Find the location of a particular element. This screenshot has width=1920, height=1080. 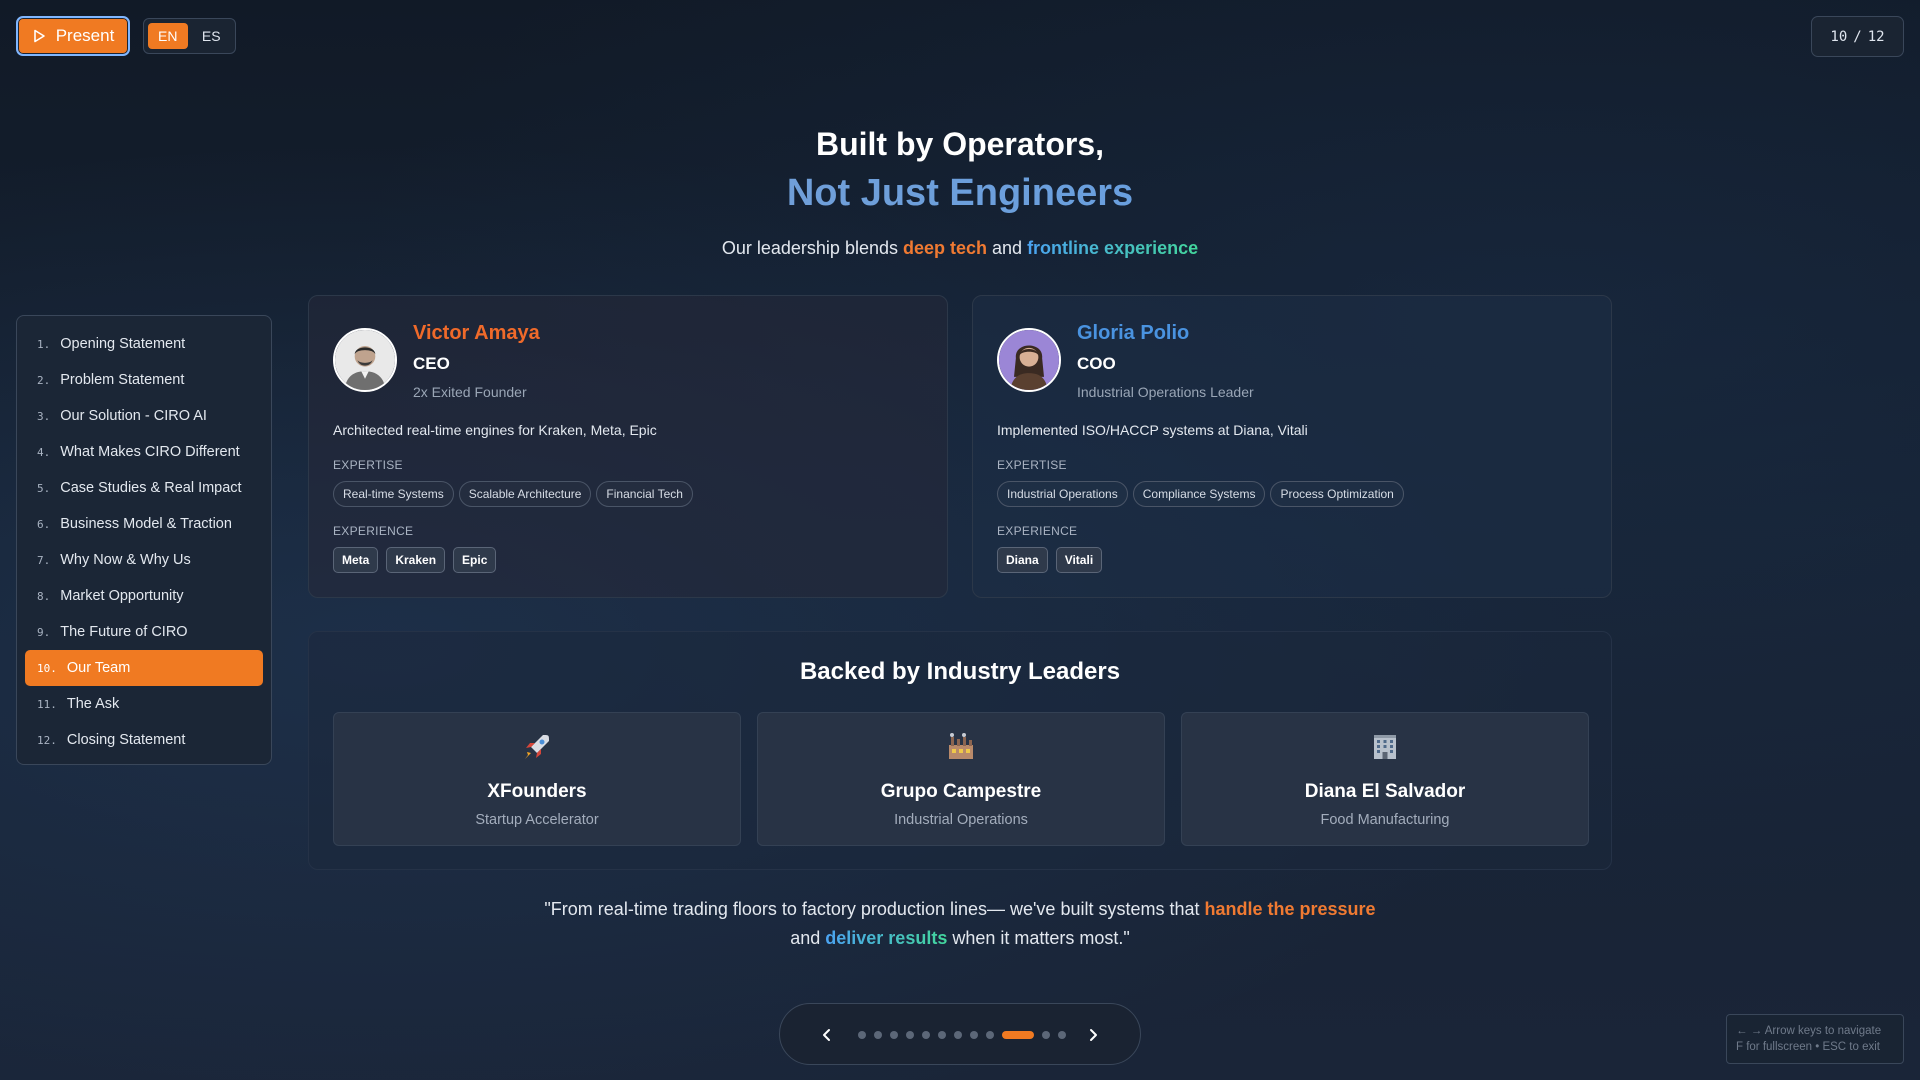

backer-type: Startup Accelerator is located at coordinates (537, 820).